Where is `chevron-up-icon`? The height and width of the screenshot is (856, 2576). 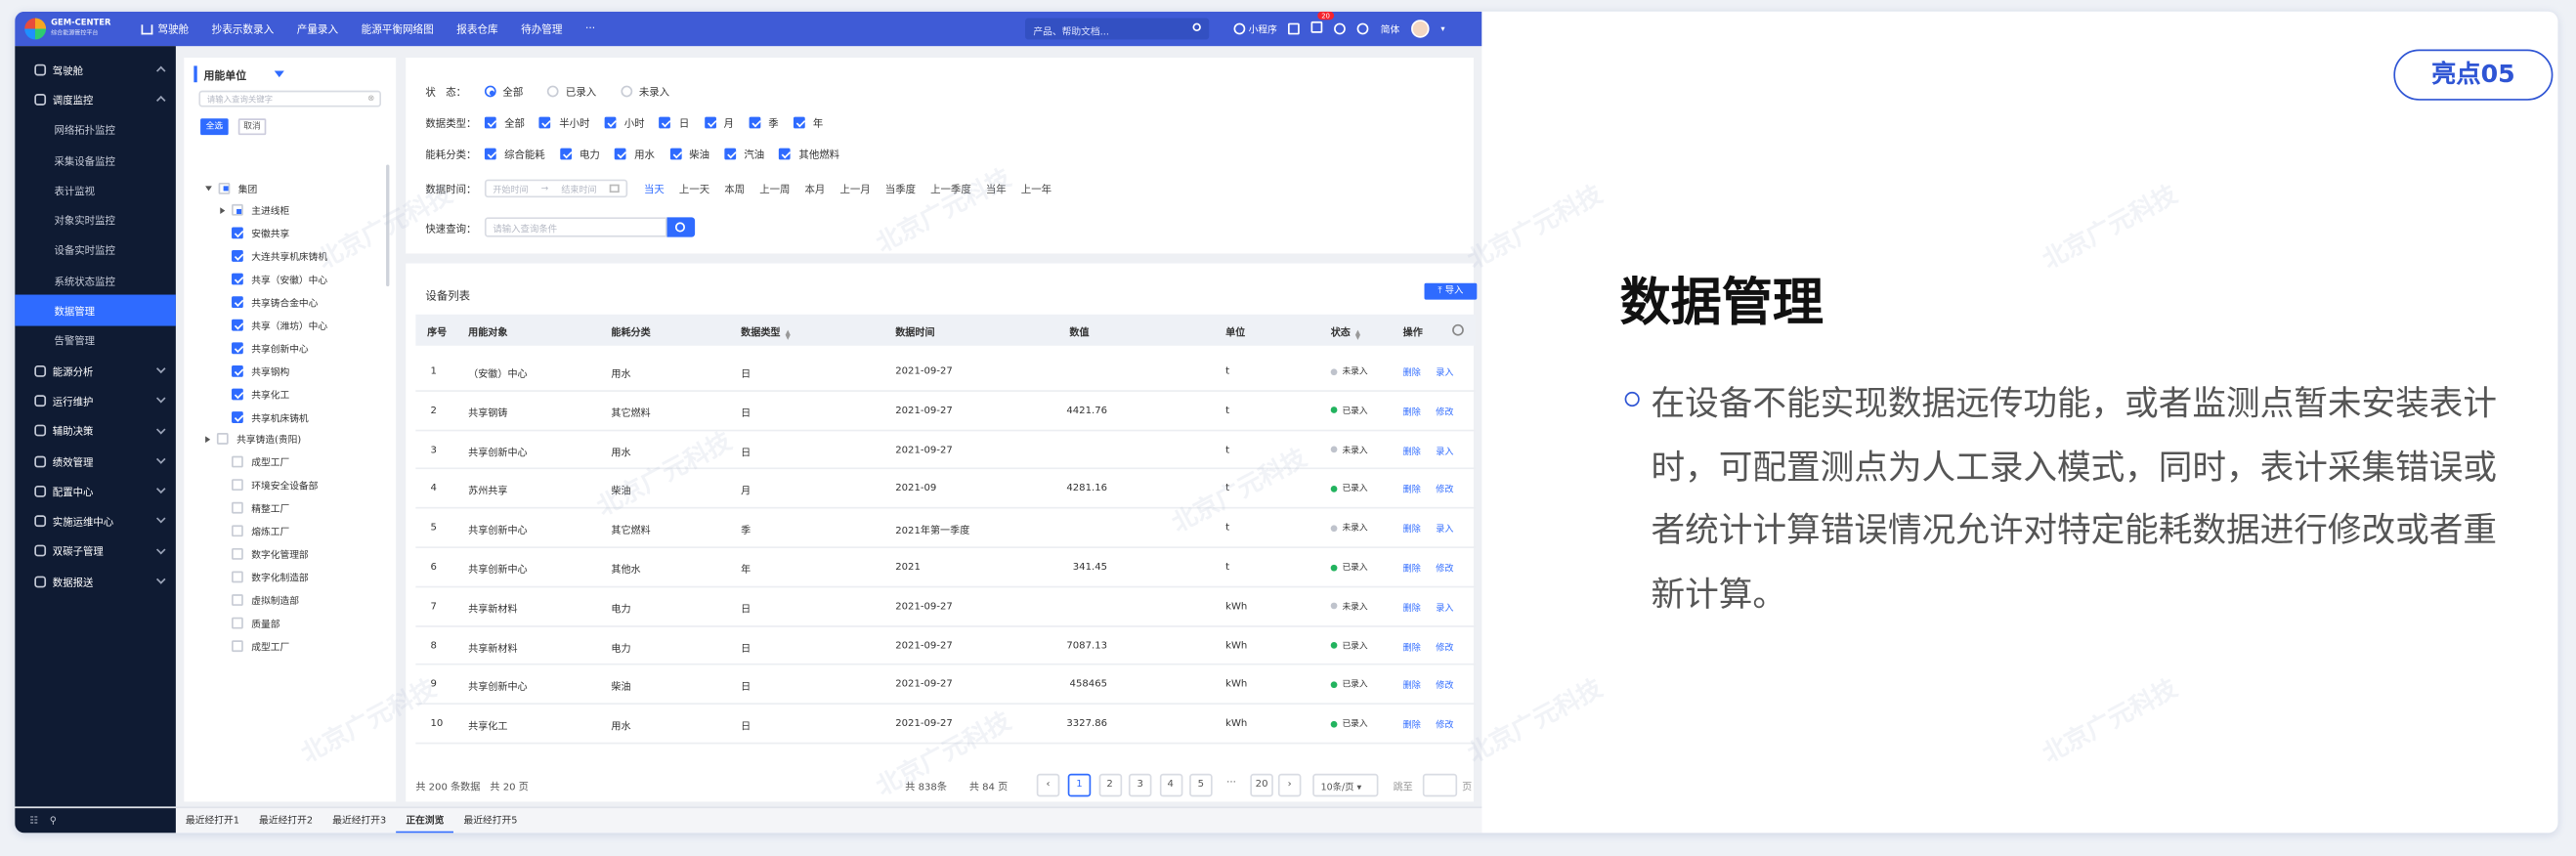 chevron-up-icon is located at coordinates (161, 70).